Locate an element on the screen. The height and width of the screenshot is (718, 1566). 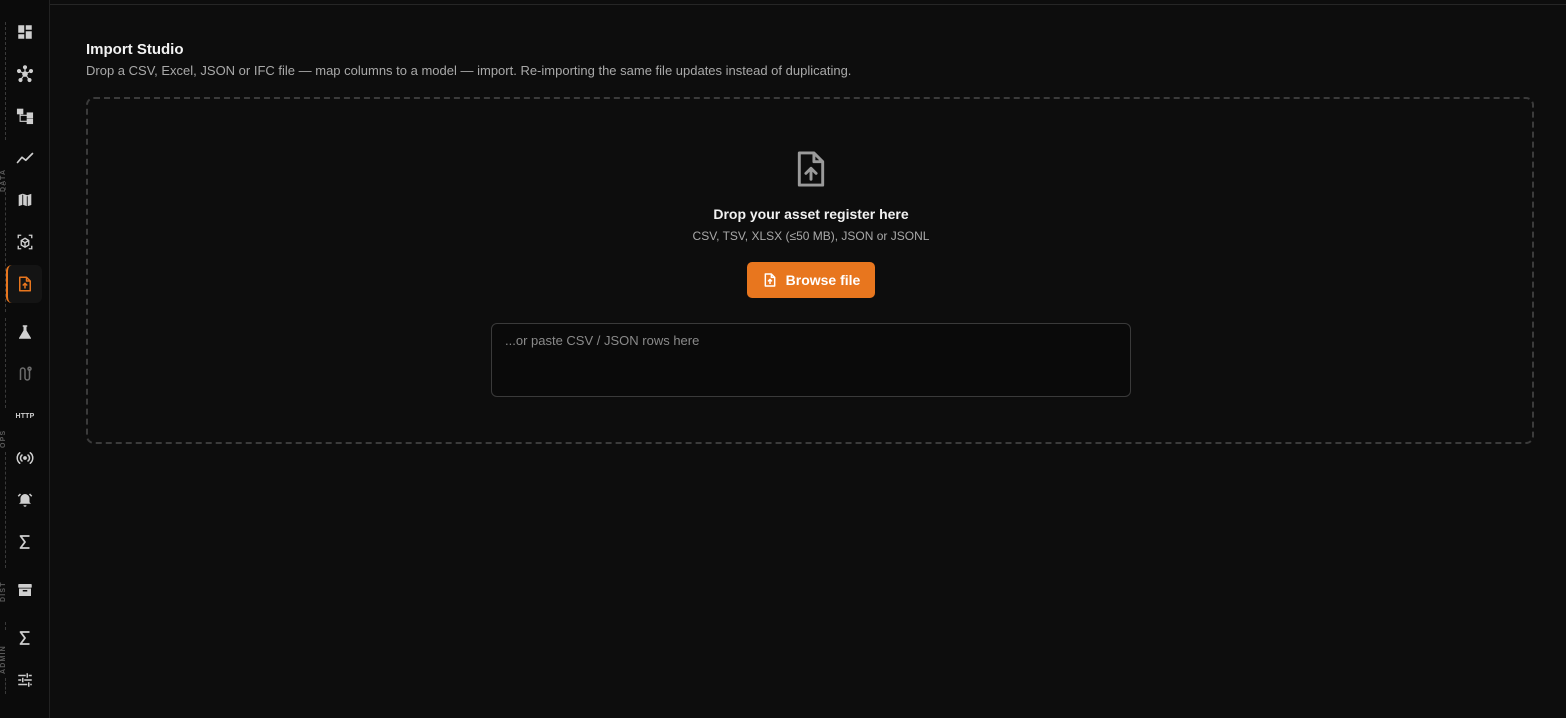
http-icon: HTTP is located at coordinates (25, 416).